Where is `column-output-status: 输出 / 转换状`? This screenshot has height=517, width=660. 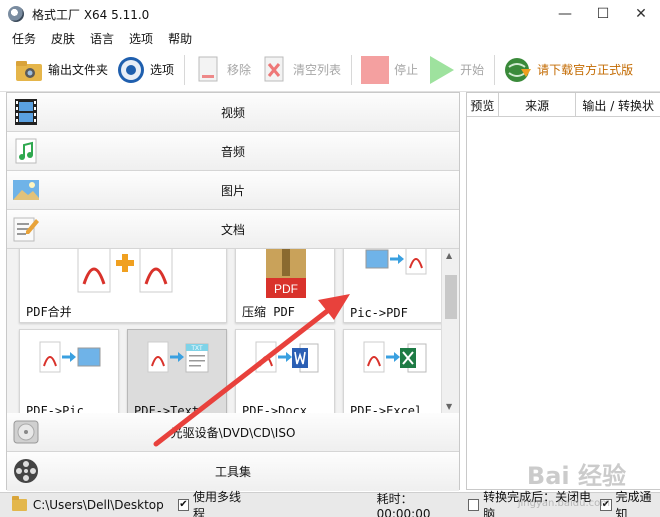
column-output-status: 输出 / 转换状 is located at coordinates (618, 105).